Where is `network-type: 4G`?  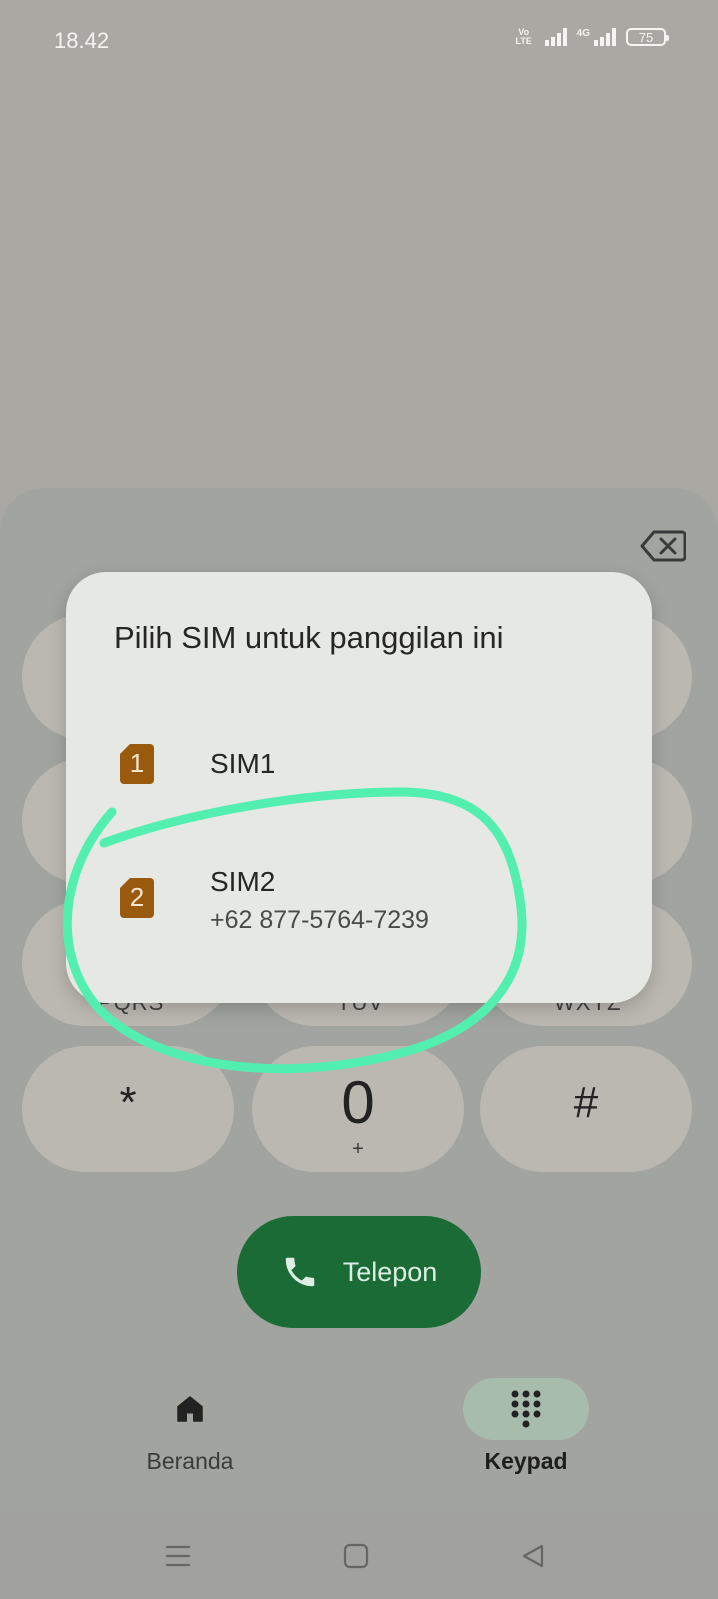 network-type: 4G is located at coordinates (583, 33).